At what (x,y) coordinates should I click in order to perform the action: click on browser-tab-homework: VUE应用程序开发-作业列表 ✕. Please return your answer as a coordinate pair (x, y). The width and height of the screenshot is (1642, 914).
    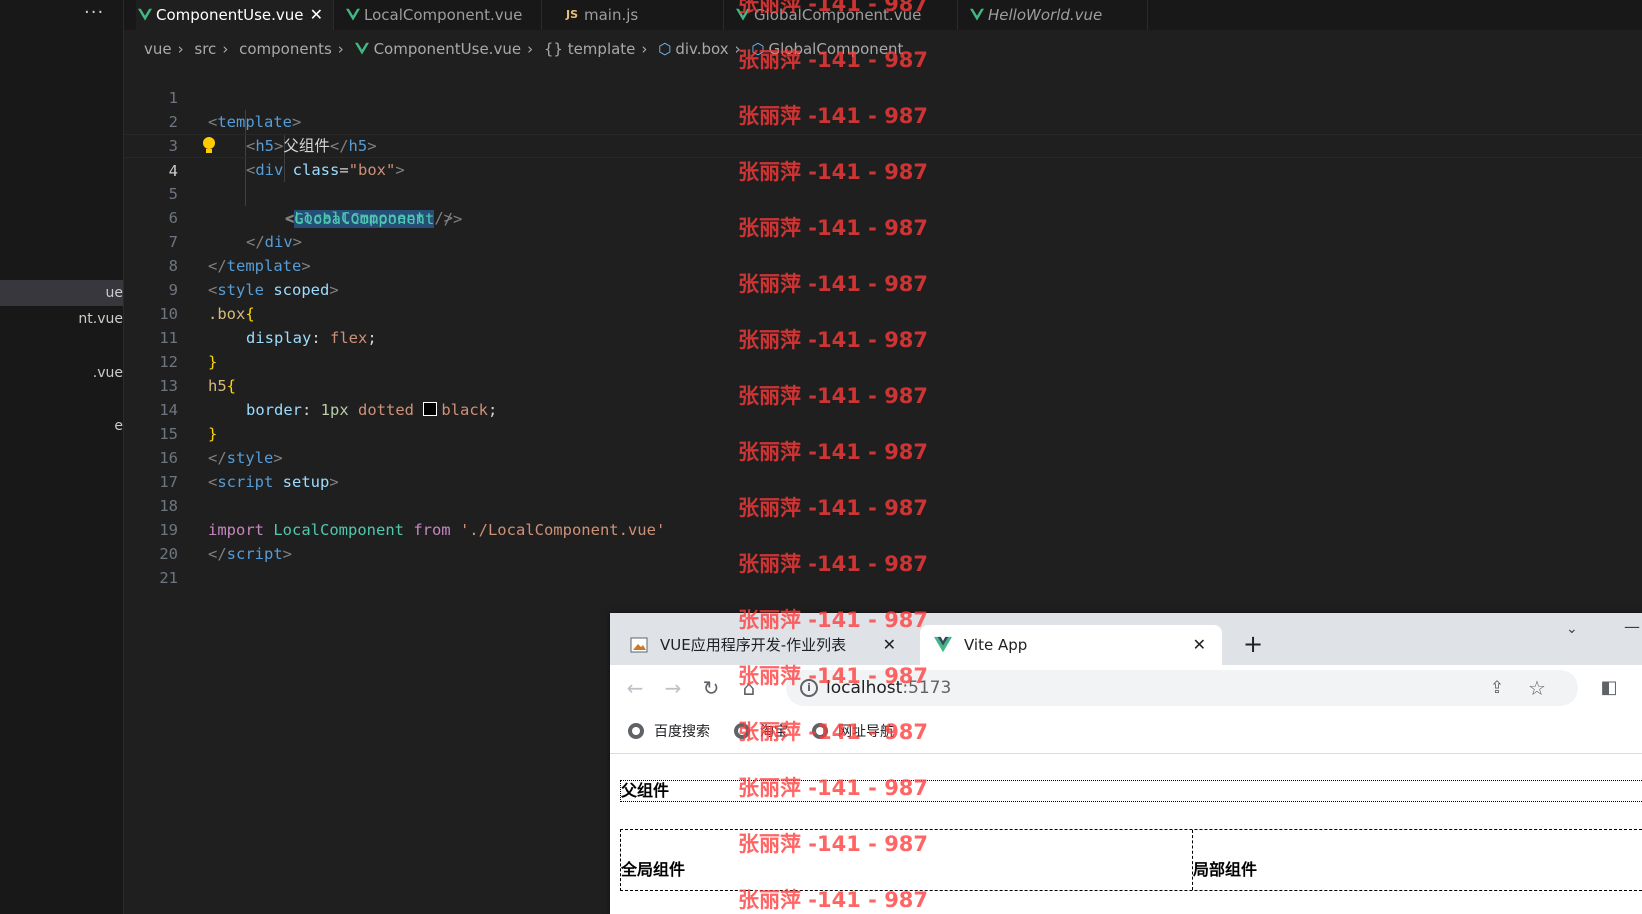
    Looking at the image, I should click on (764, 645).